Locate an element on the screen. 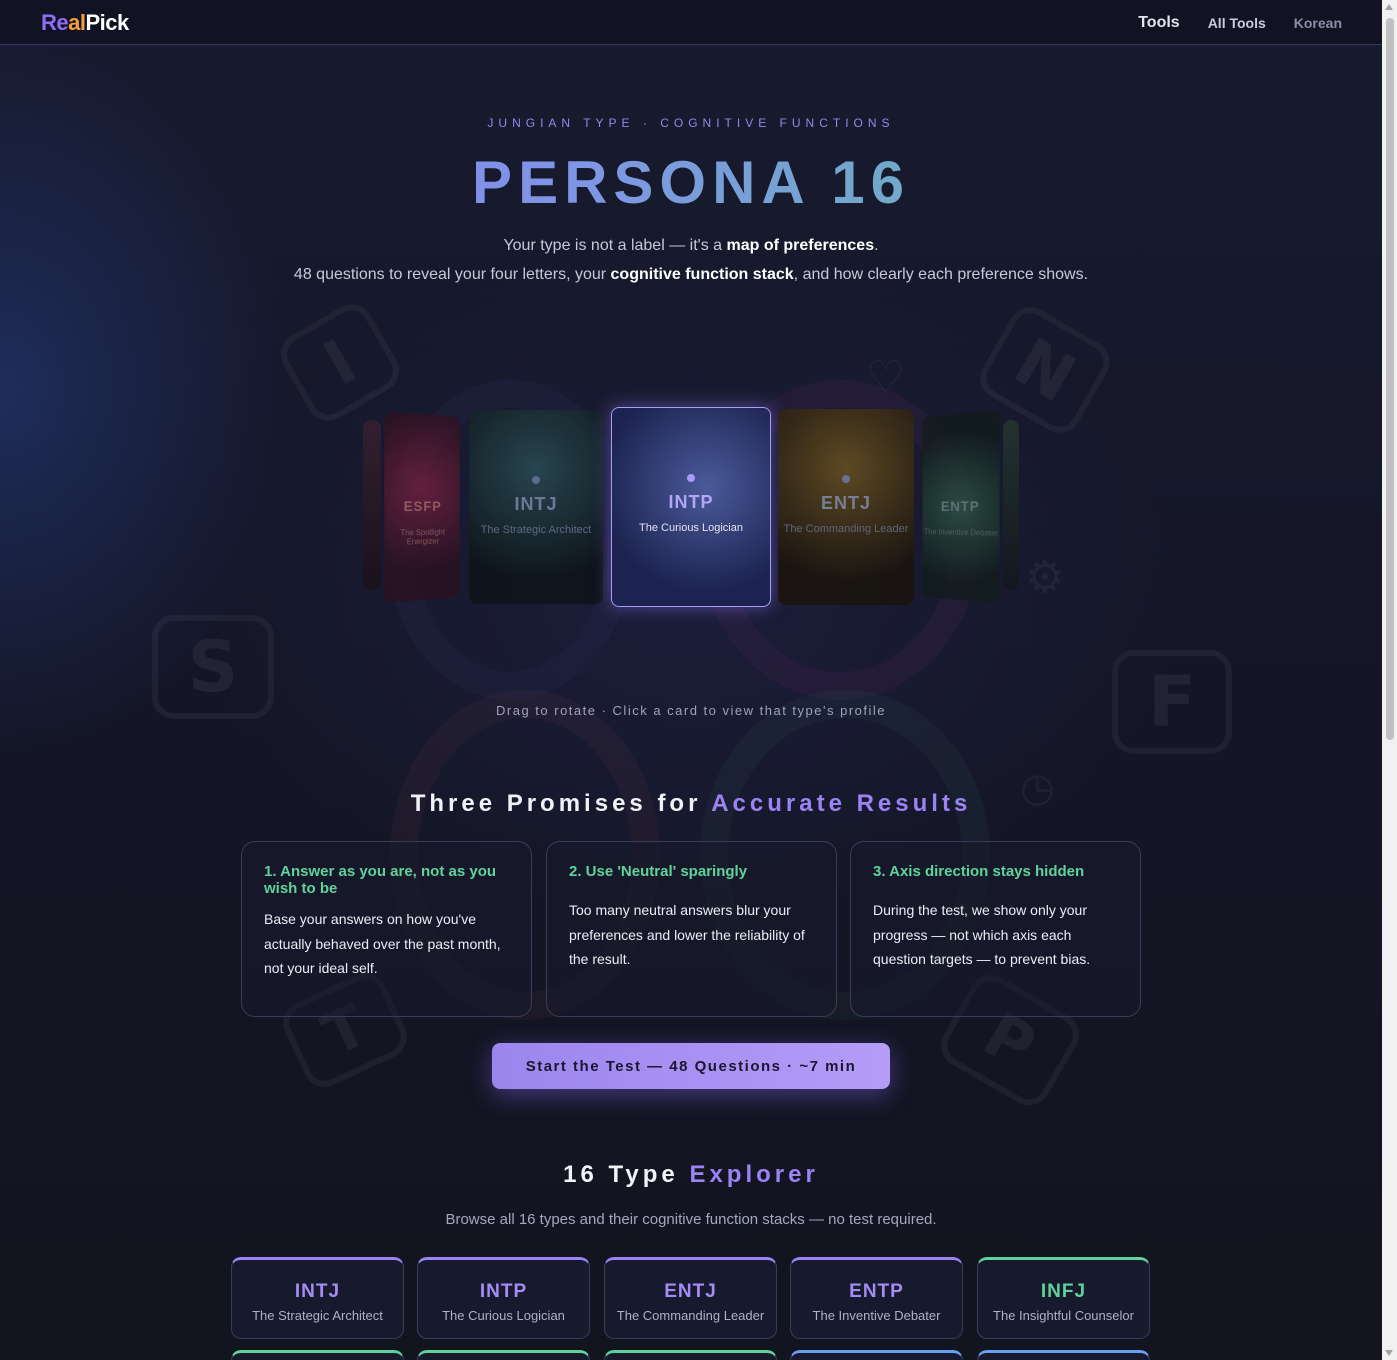 This screenshot has width=1397, height=1360. hero-line1-text: Your type is not a label — it's a is located at coordinates (615, 245).